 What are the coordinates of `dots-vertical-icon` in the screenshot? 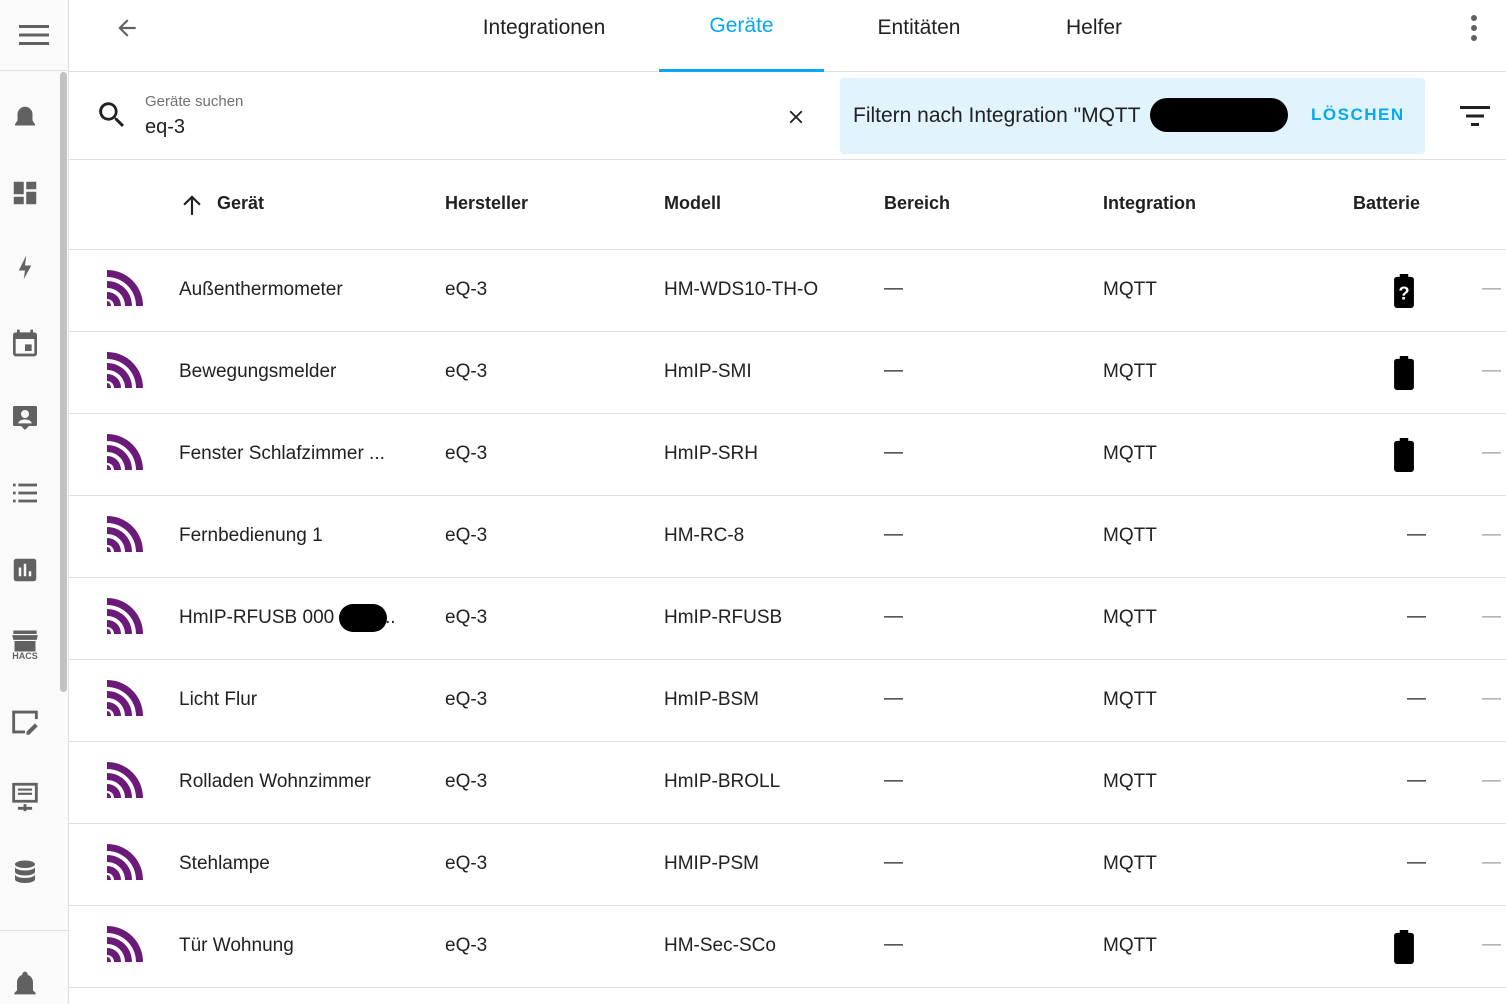 It's located at (1474, 28).